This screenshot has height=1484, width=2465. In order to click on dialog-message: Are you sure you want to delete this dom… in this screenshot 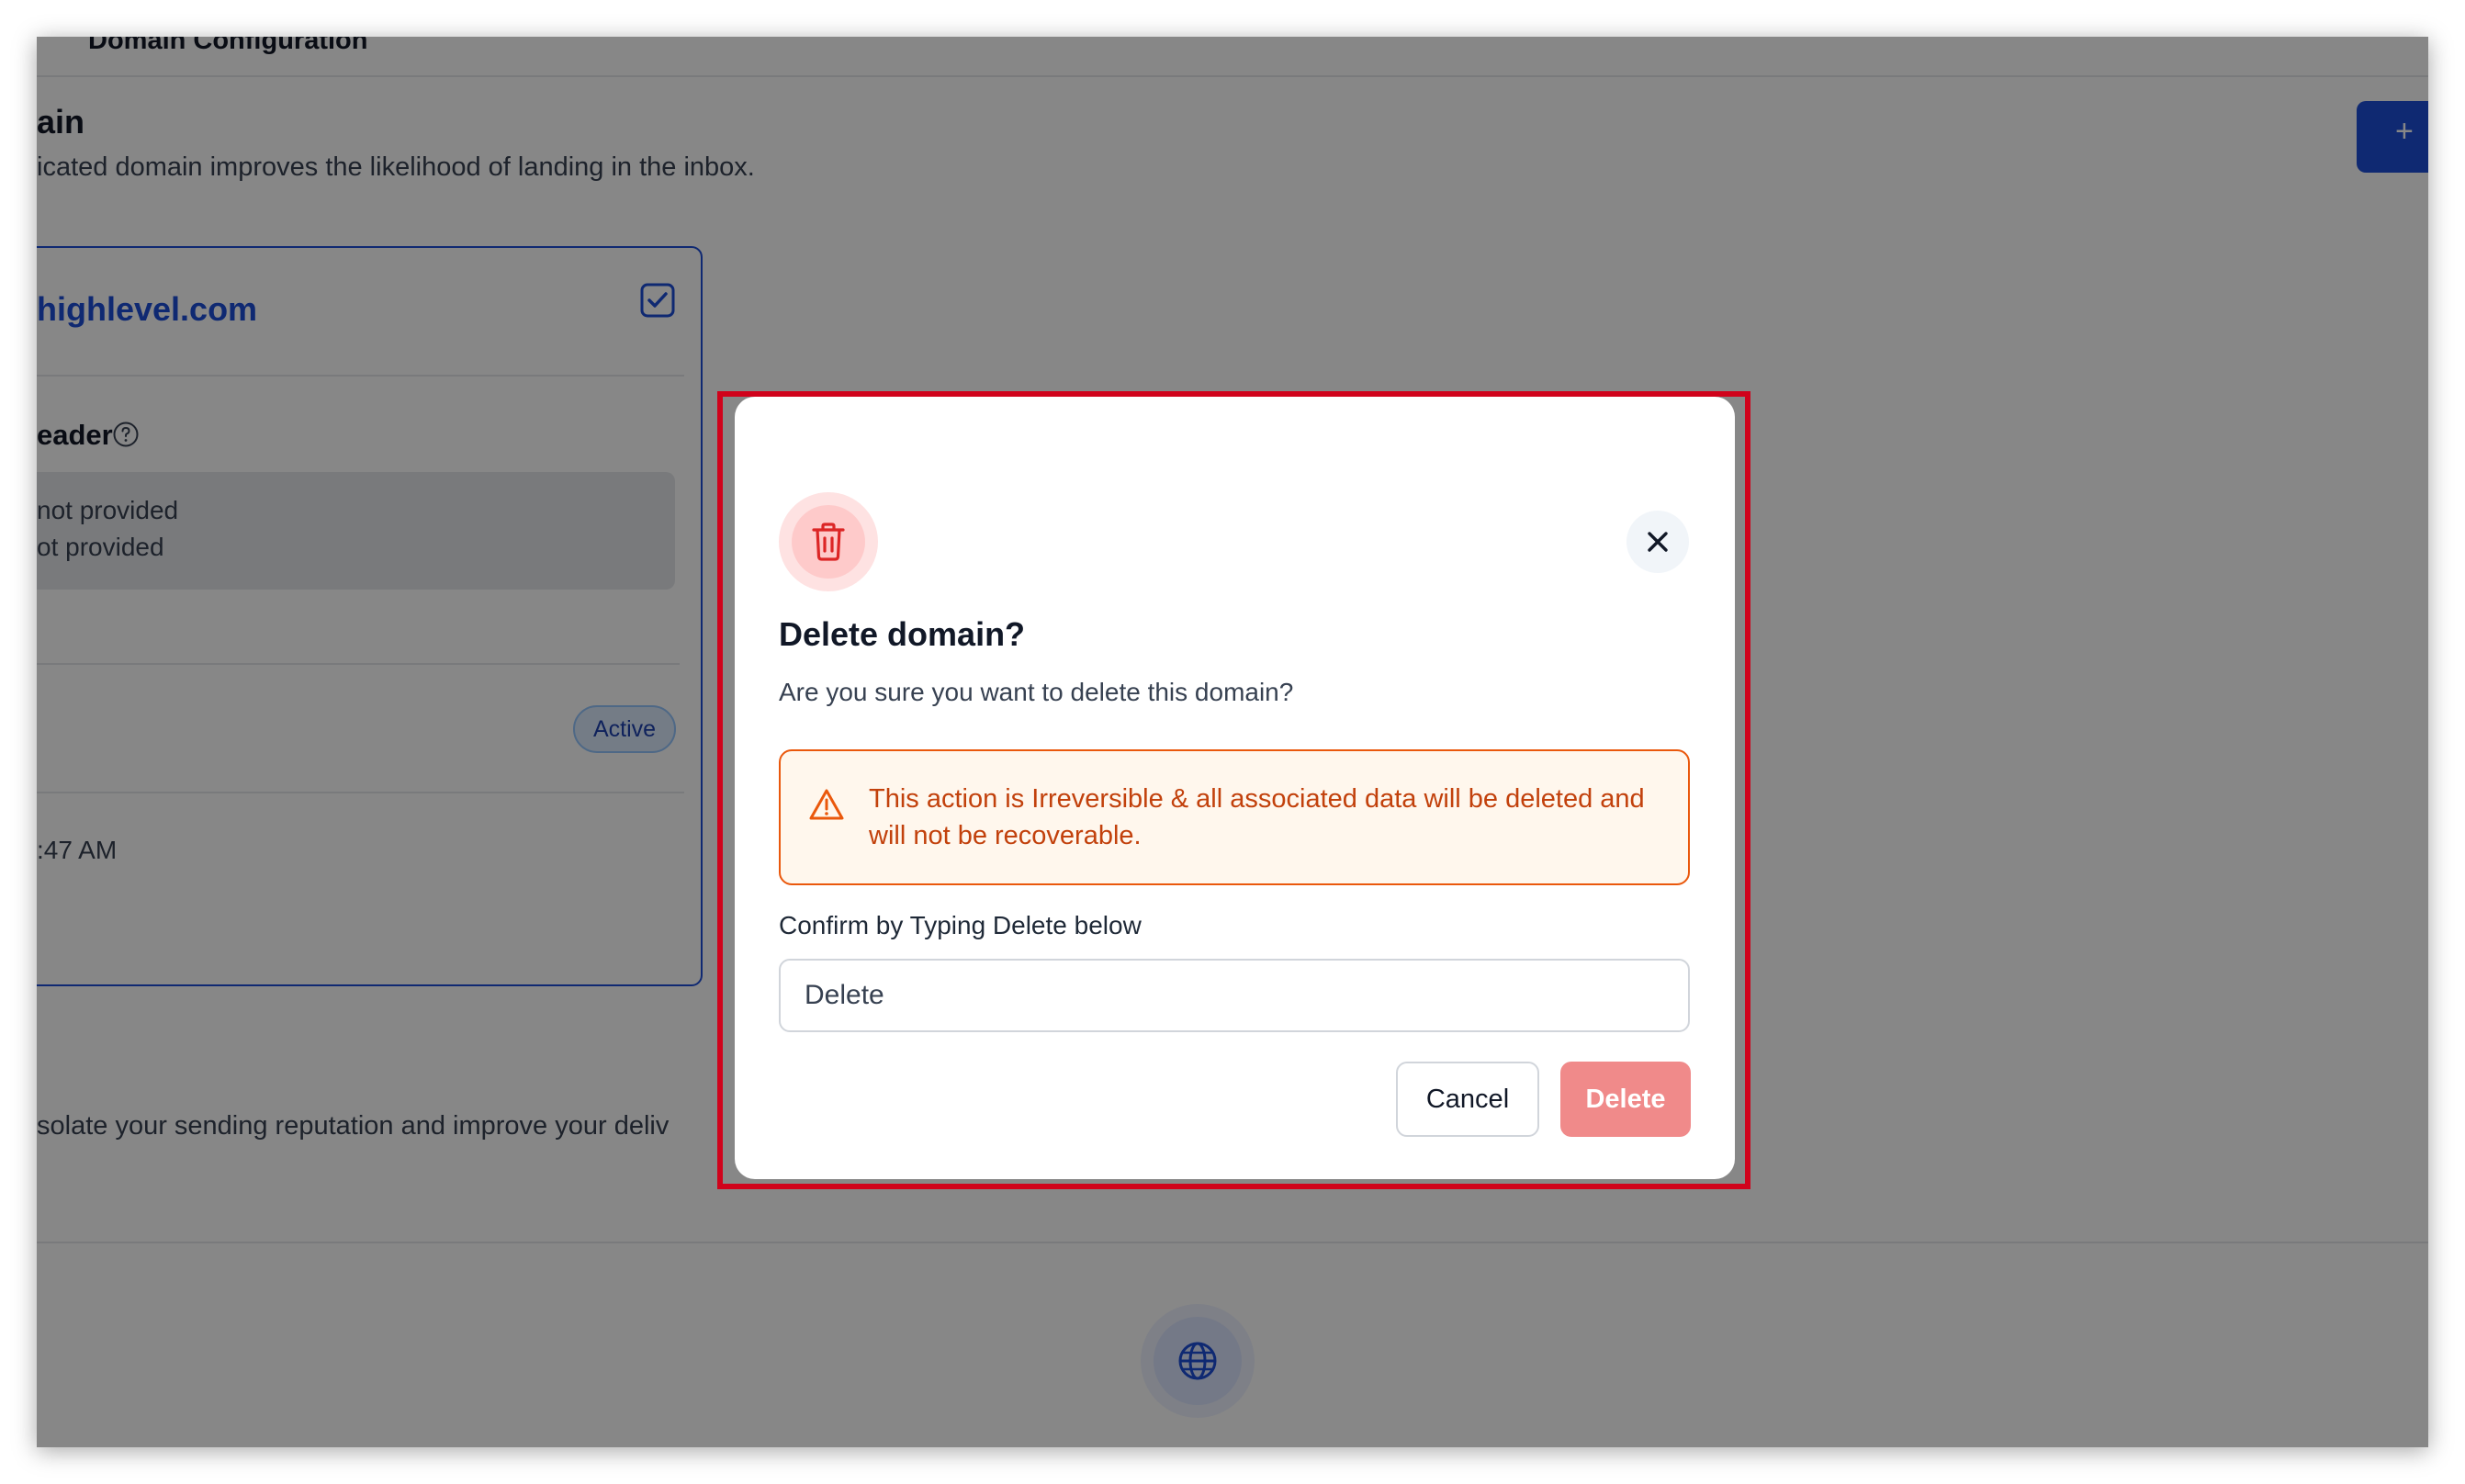, I will do `click(1036, 692)`.